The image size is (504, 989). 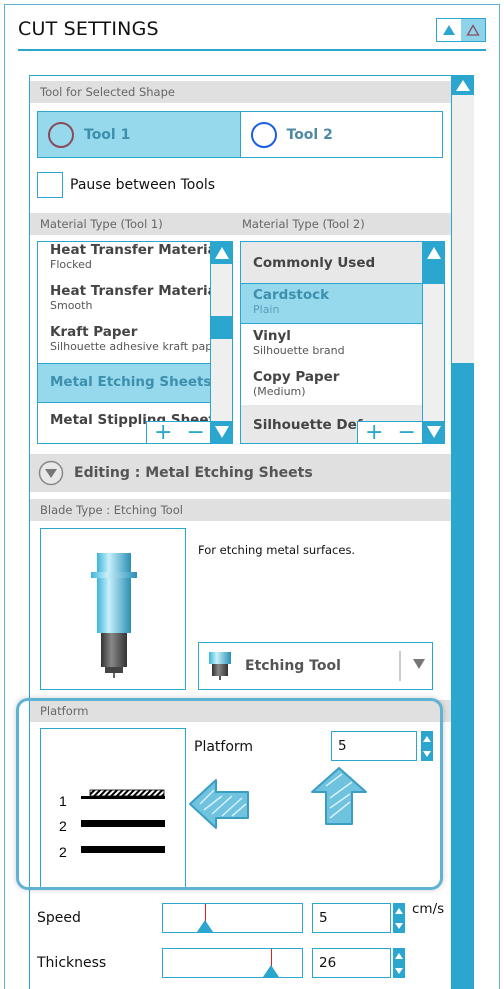 I want to click on speed-slider-thumb, so click(x=205, y=926).